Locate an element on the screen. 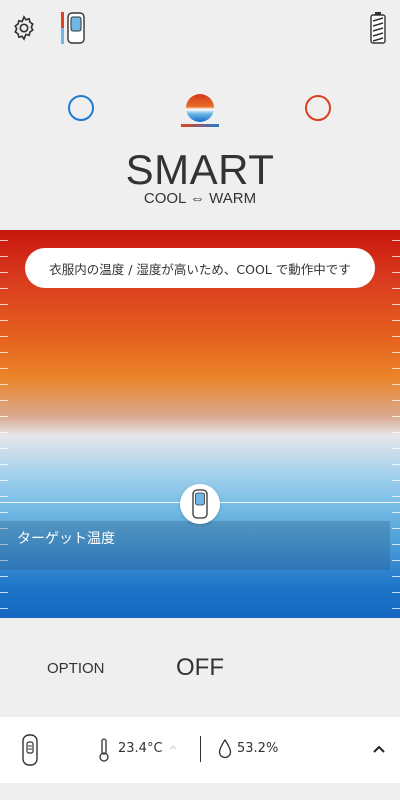 The height and width of the screenshot is (800, 400). device-status-icon is located at coordinates (30, 750).